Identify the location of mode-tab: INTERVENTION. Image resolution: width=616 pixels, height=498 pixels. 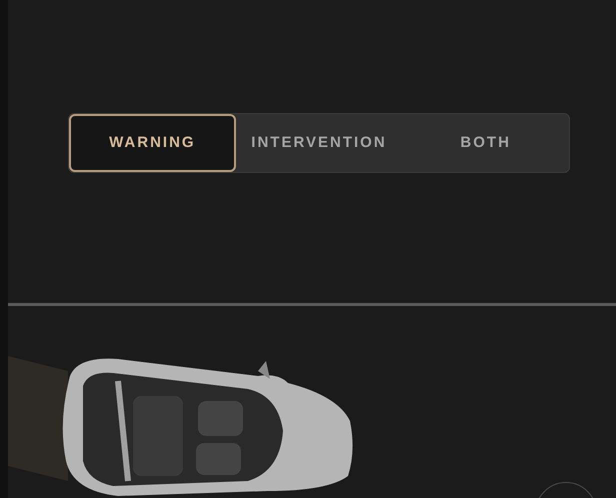
(319, 143).